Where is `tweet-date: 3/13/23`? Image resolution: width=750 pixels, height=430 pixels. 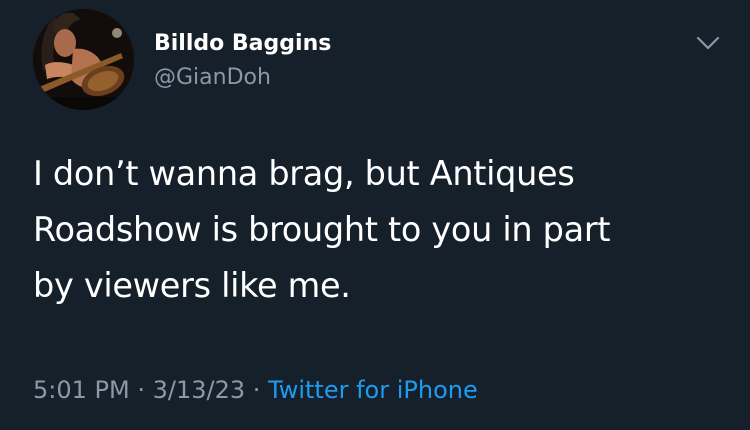
tweet-date: 3/13/23 is located at coordinates (199, 390).